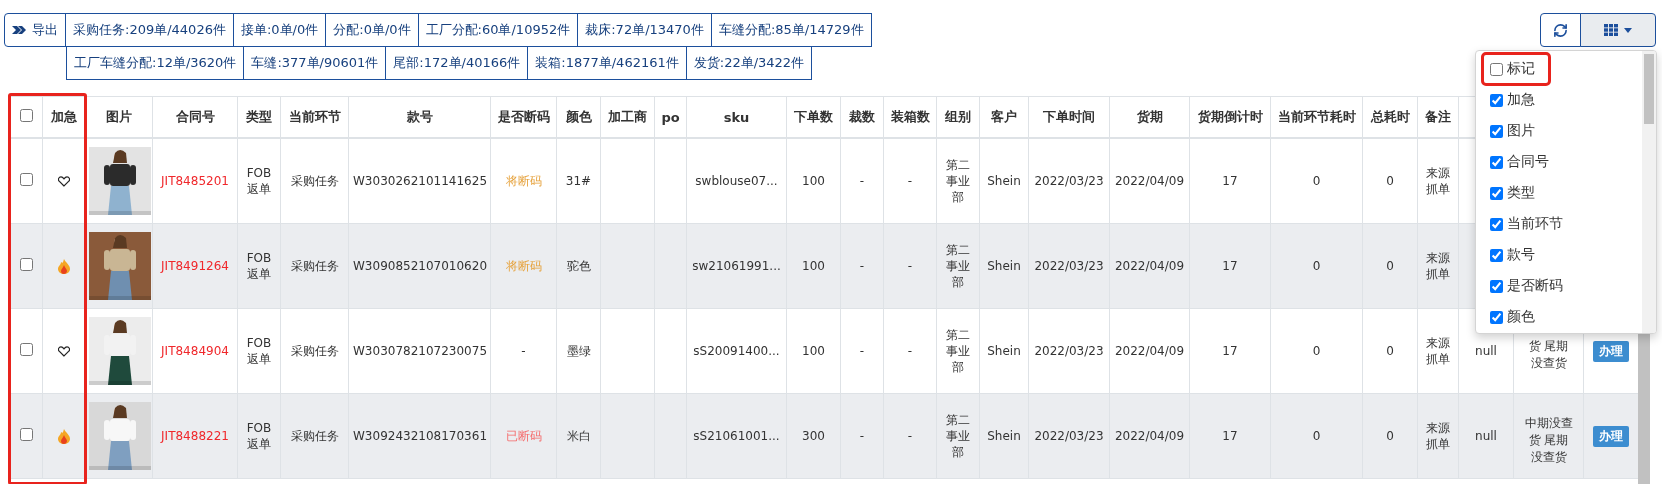 The width and height of the screenshot is (1662, 484). I want to click on color-name: 驼色, so click(578, 266).